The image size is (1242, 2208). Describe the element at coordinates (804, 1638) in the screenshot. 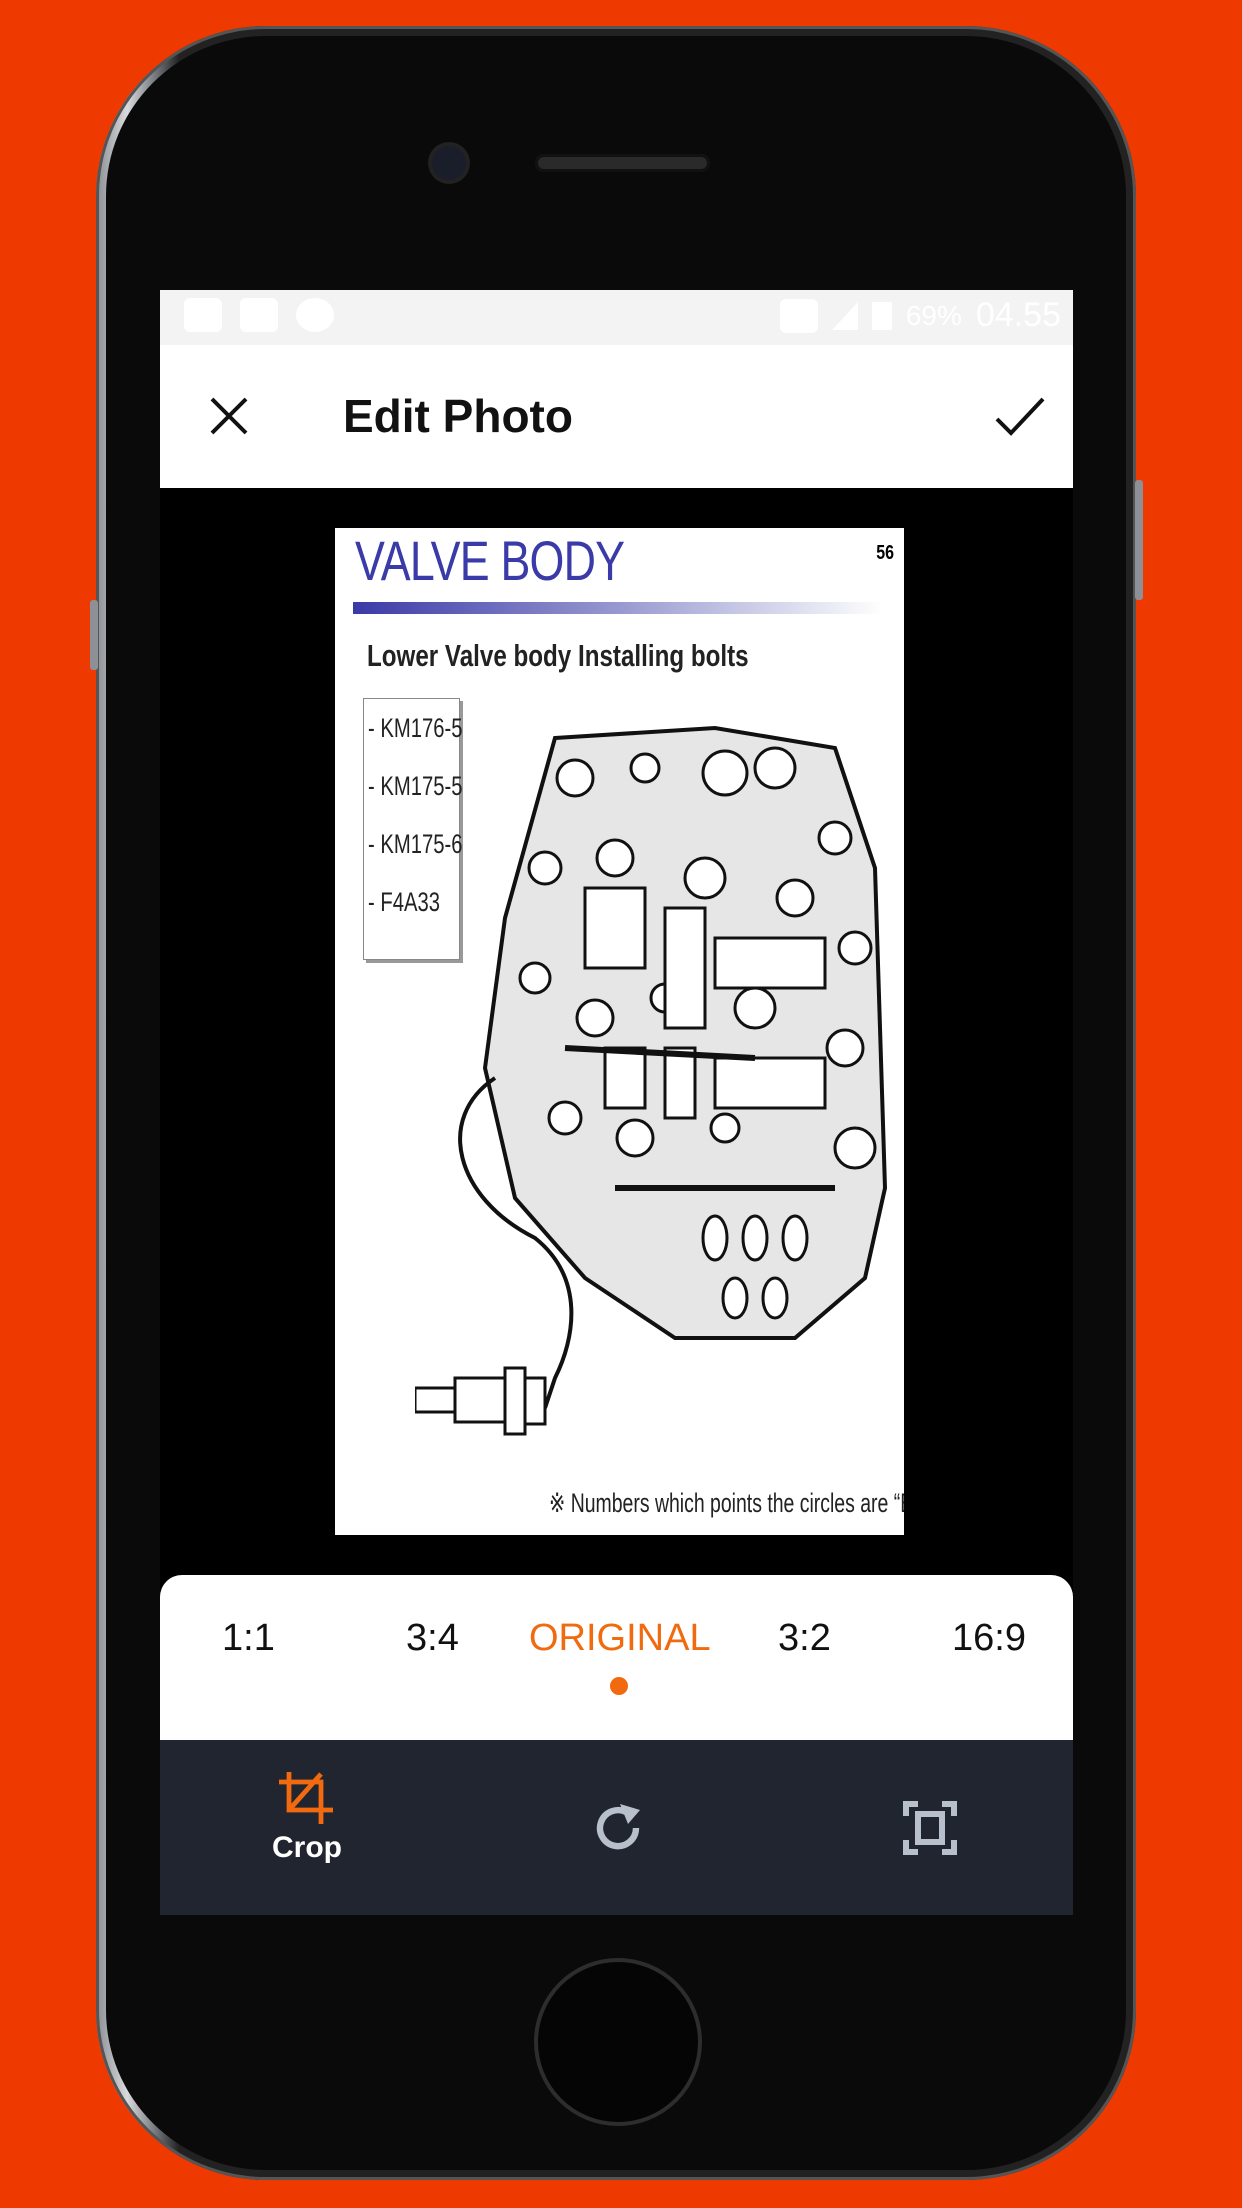

I see `ratio-3-2: 3:2` at that location.